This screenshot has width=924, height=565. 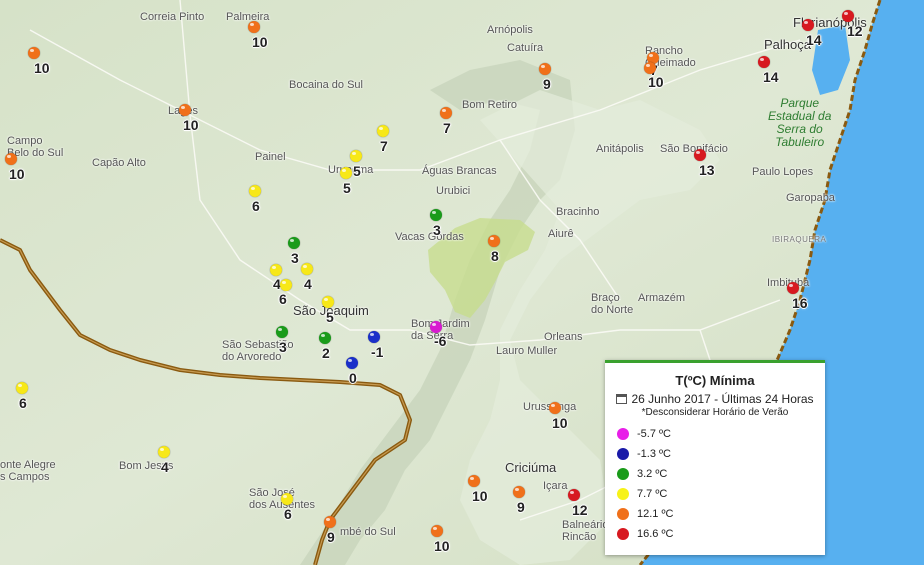 What do you see at coordinates (800, 122) in the screenshot?
I see `place-label-parque-serra-do-tabuleiro: Parque Estadual da Serra do Tabuleiro` at bounding box center [800, 122].